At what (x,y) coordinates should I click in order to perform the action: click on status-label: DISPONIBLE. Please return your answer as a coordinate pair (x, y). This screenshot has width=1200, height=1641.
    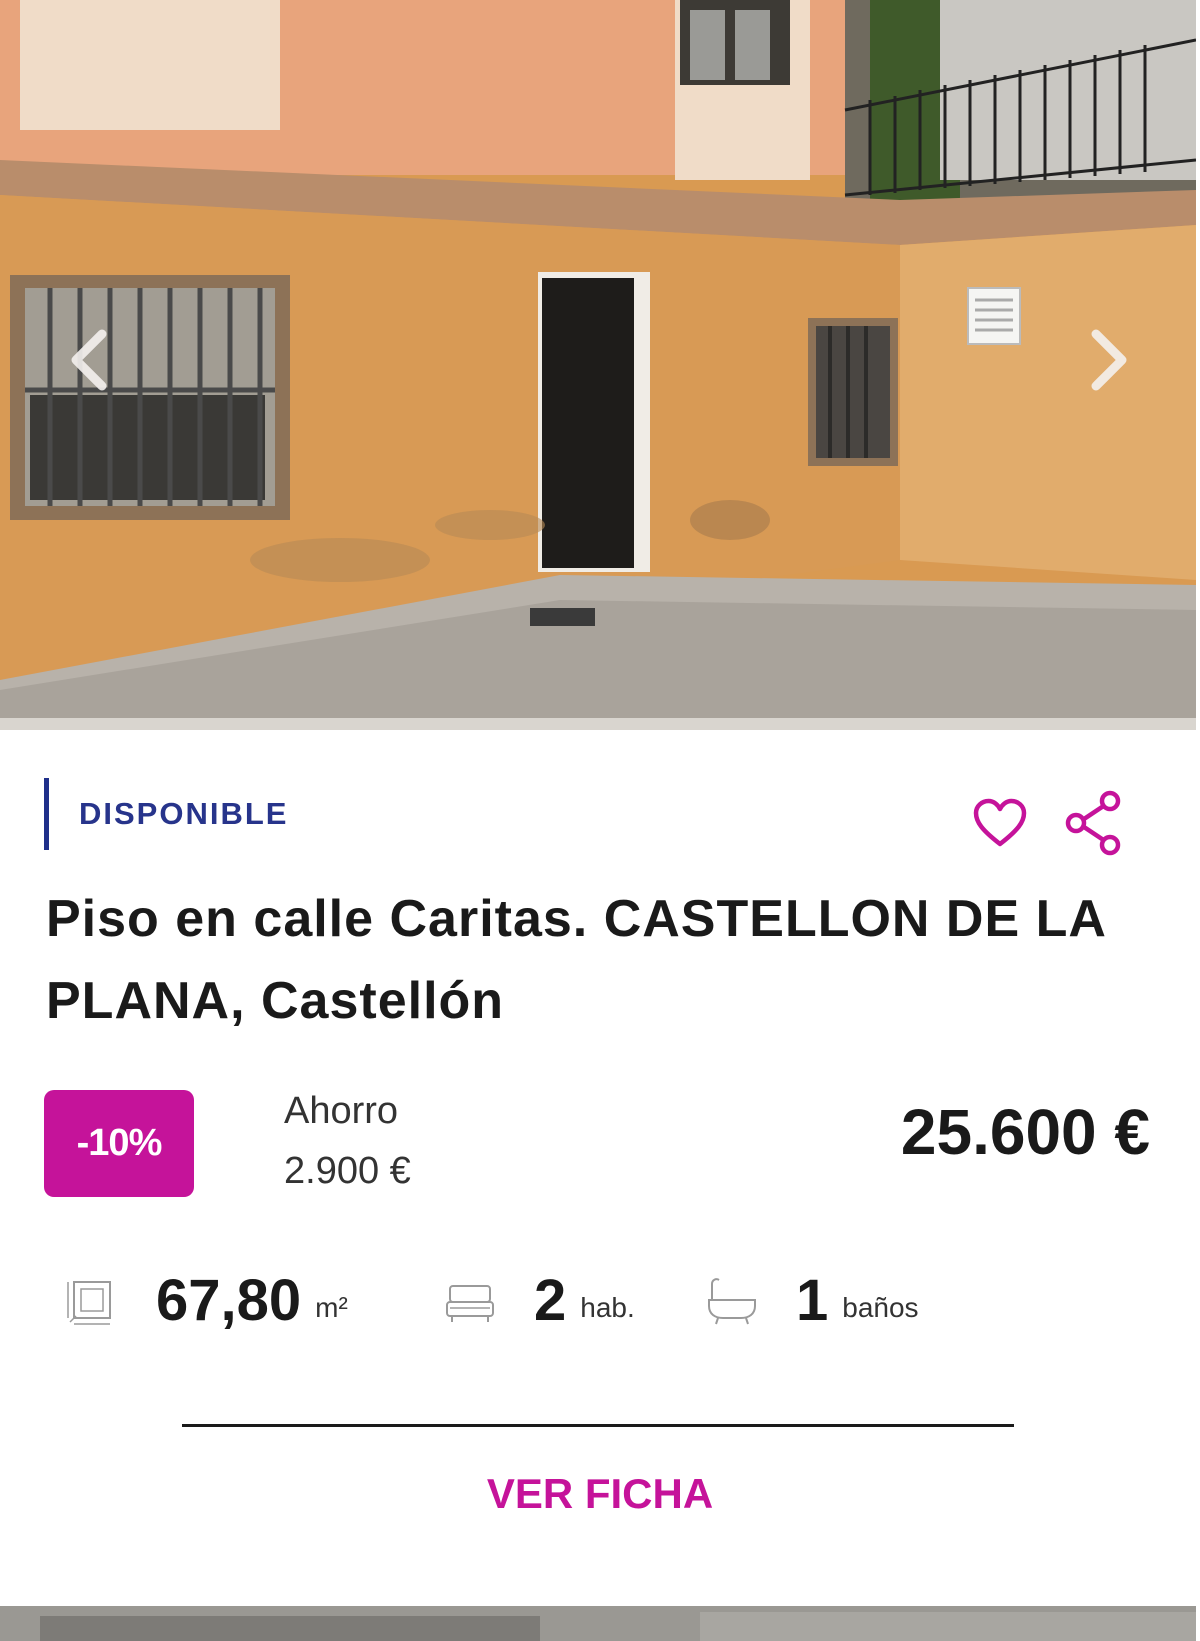
    Looking at the image, I should click on (184, 813).